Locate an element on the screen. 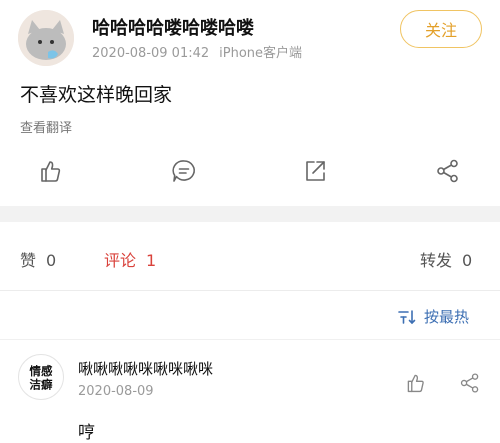  tab-likes-label: 赞 is located at coordinates (28, 260).